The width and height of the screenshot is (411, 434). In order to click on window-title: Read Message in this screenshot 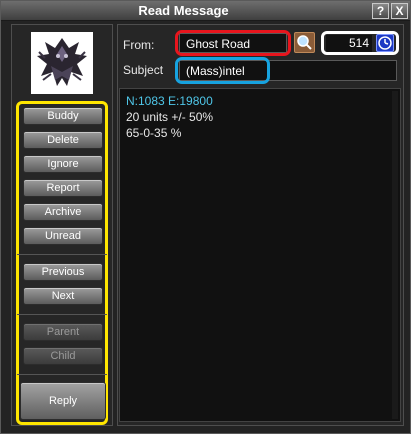, I will do `click(183, 10)`.